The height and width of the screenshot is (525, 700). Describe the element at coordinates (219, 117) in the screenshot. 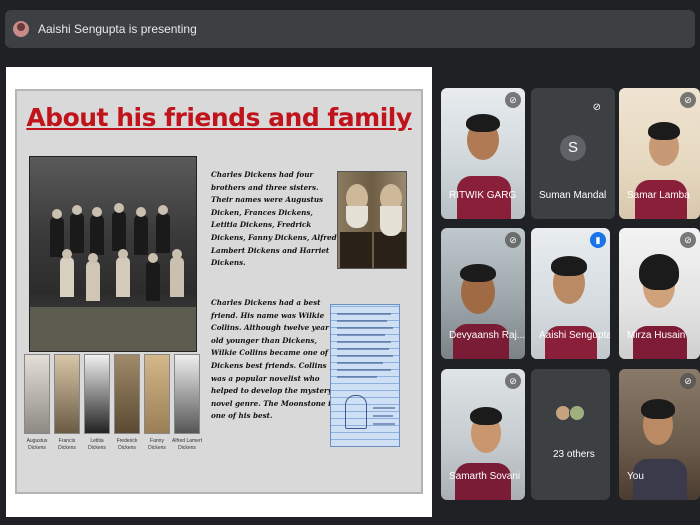

I see `slide-title: About his friends and family` at that location.